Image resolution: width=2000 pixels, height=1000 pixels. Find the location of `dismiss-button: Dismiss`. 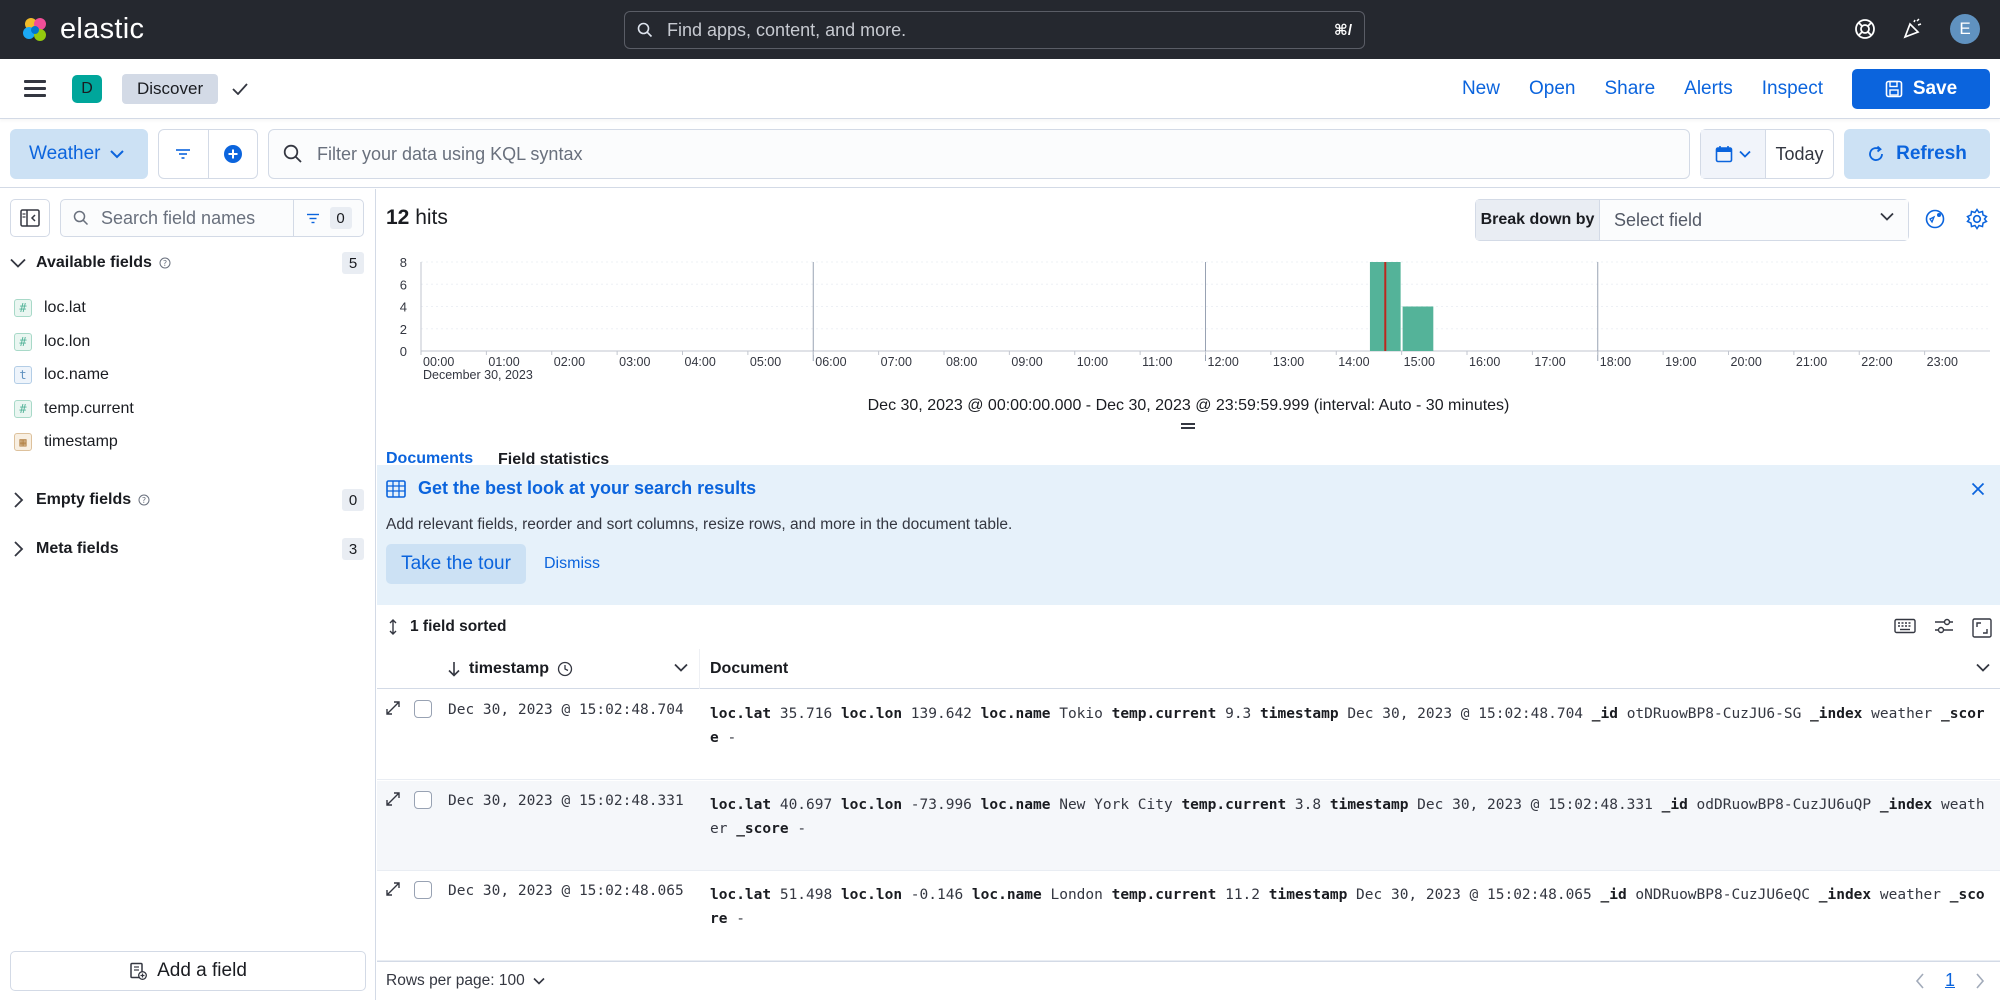

dismiss-button: Dismiss is located at coordinates (572, 564).